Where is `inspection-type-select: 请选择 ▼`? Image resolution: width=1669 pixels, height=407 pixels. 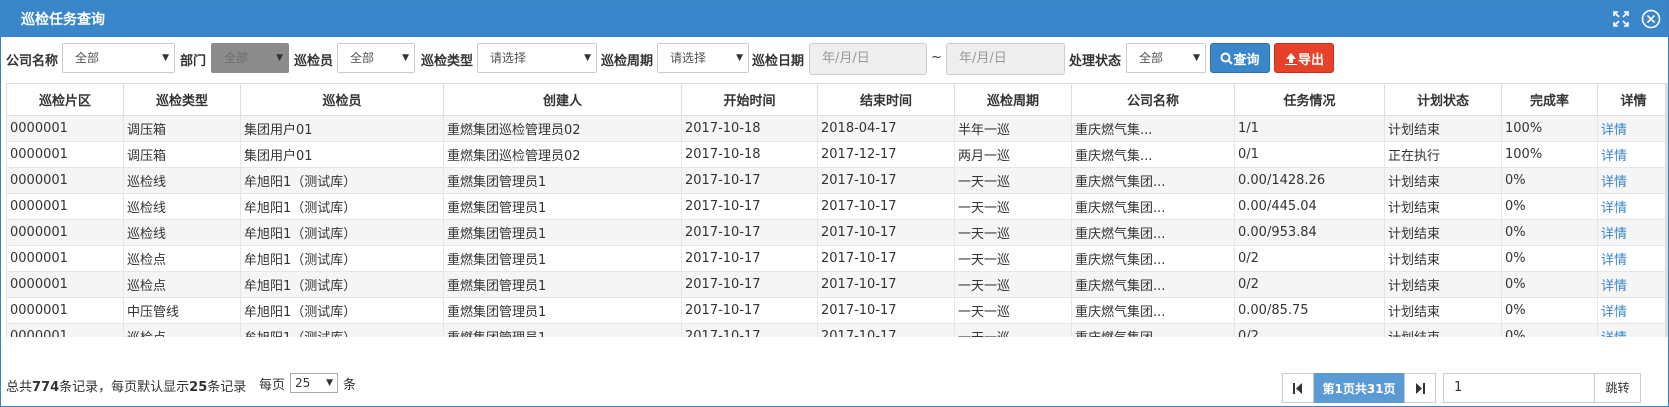
inspection-type-select: 请选择 ▼ is located at coordinates (537, 58).